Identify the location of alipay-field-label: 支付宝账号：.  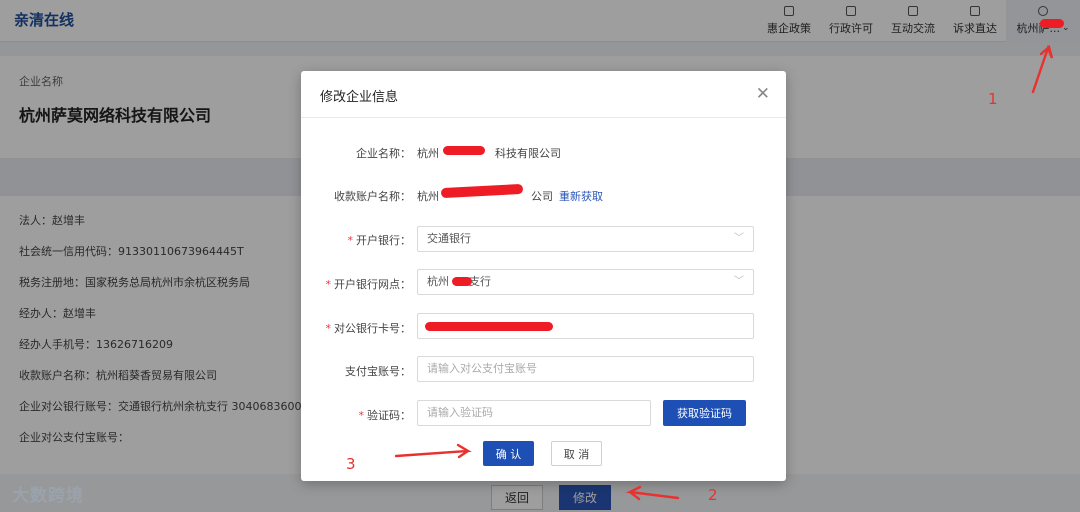
(378, 371).